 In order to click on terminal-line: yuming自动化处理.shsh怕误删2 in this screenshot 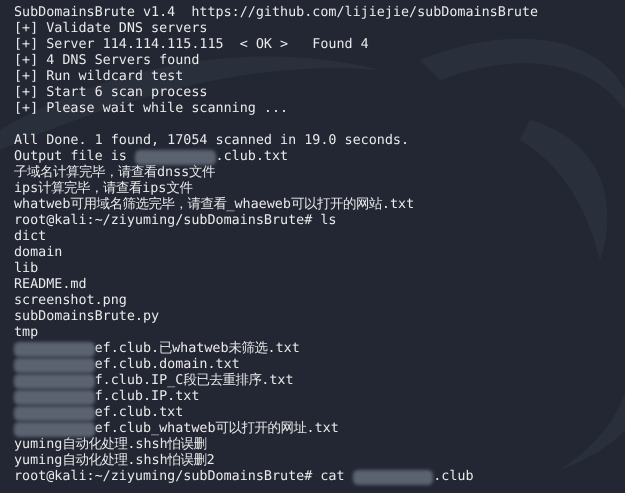, I will do `click(114, 461)`.